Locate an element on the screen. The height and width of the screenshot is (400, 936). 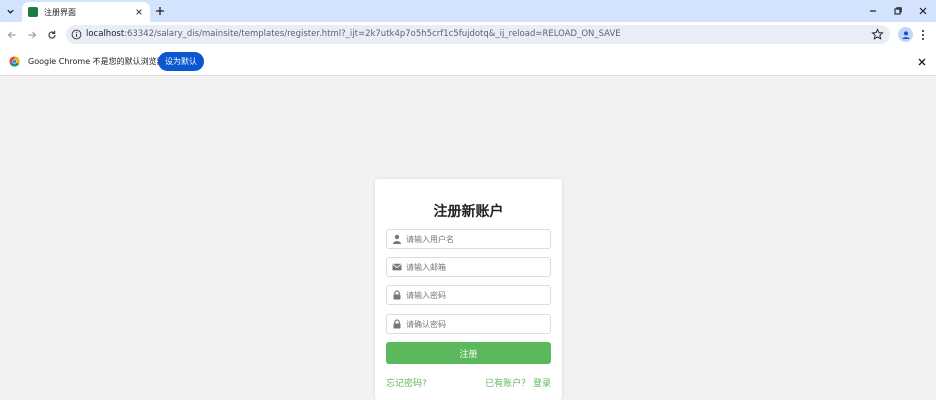
profile-button is located at coordinates (905, 34).